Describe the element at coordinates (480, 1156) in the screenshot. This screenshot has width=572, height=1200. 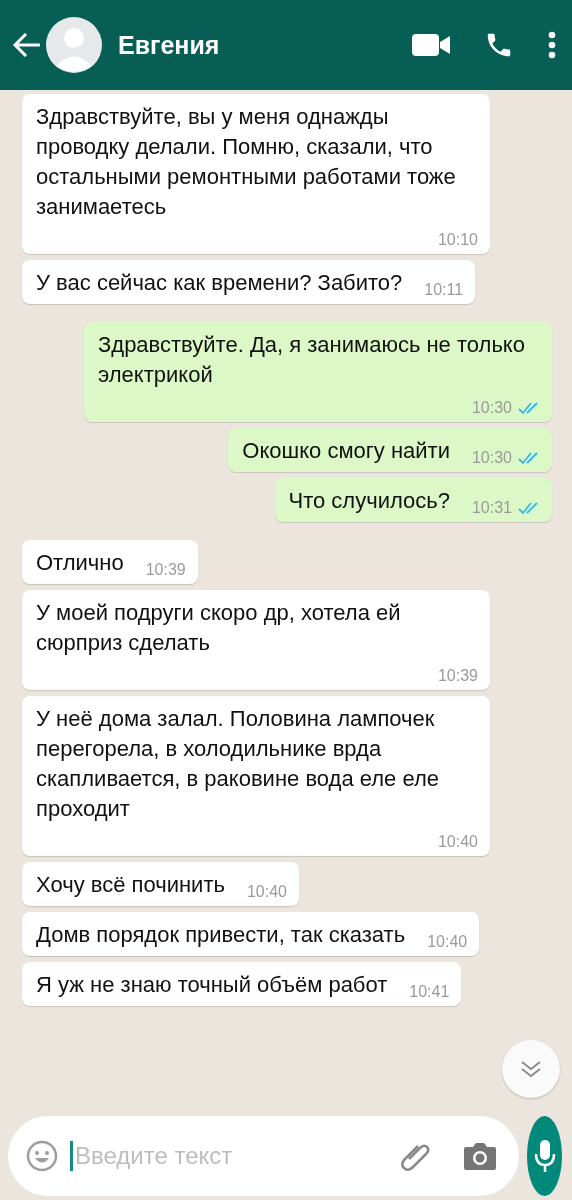
I see `camera-icon` at that location.